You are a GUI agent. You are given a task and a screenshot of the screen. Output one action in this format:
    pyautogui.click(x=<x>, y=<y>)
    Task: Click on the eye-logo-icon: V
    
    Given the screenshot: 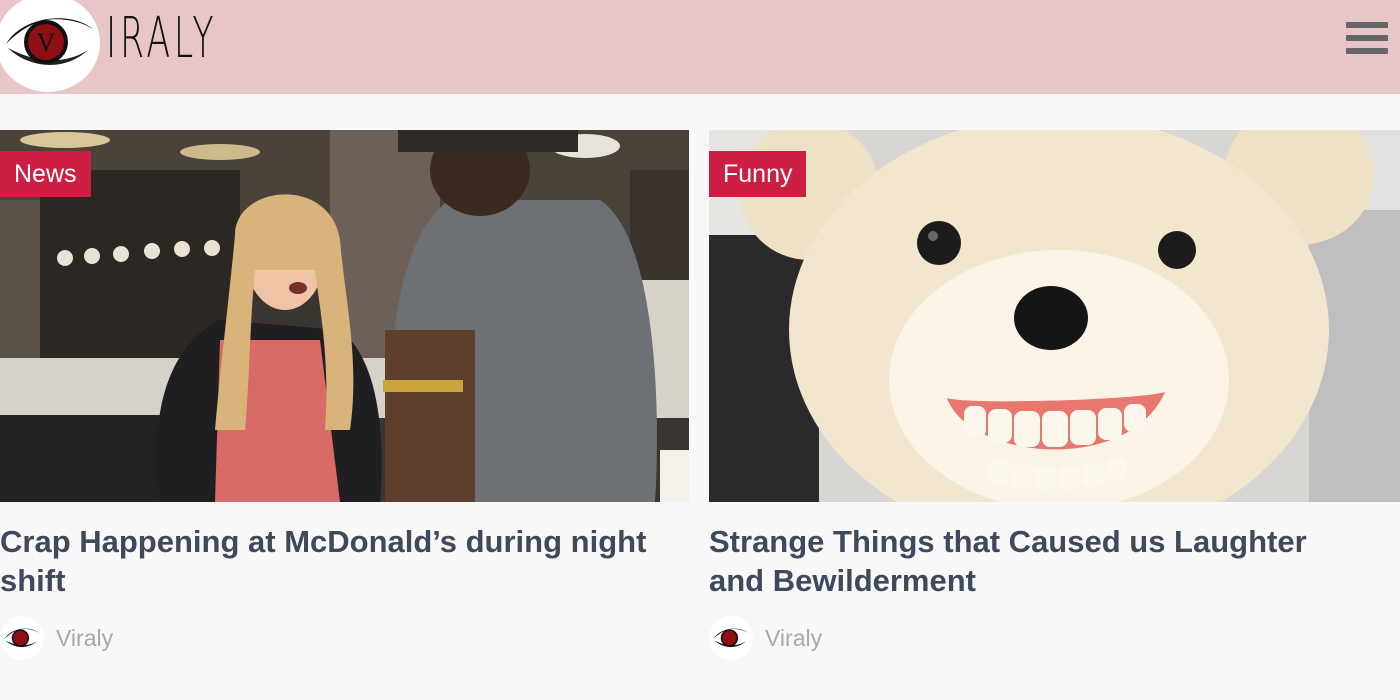 What is the action you would take?
    pyautogui.click(x=50, y=41)
    